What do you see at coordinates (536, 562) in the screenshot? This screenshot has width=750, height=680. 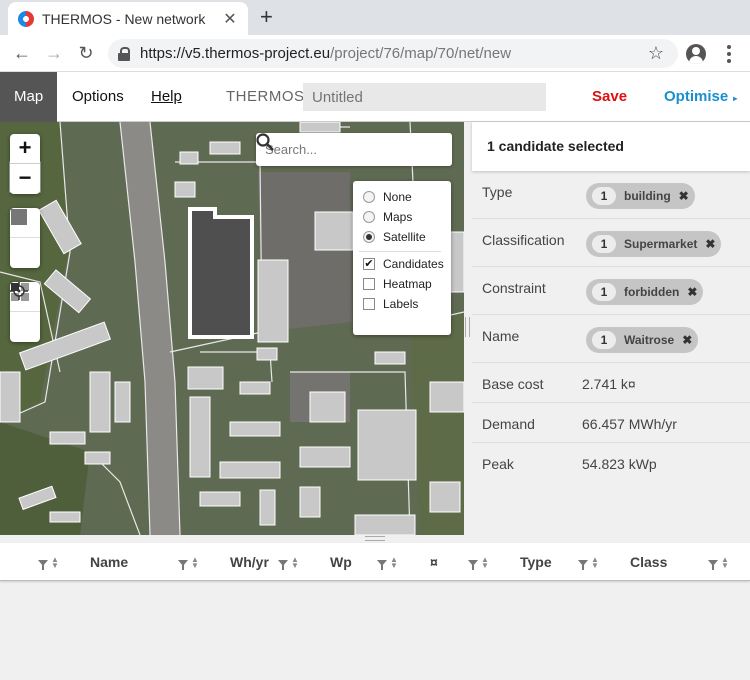 I see `column-header-type: Type` at bounding box center [536, 562].